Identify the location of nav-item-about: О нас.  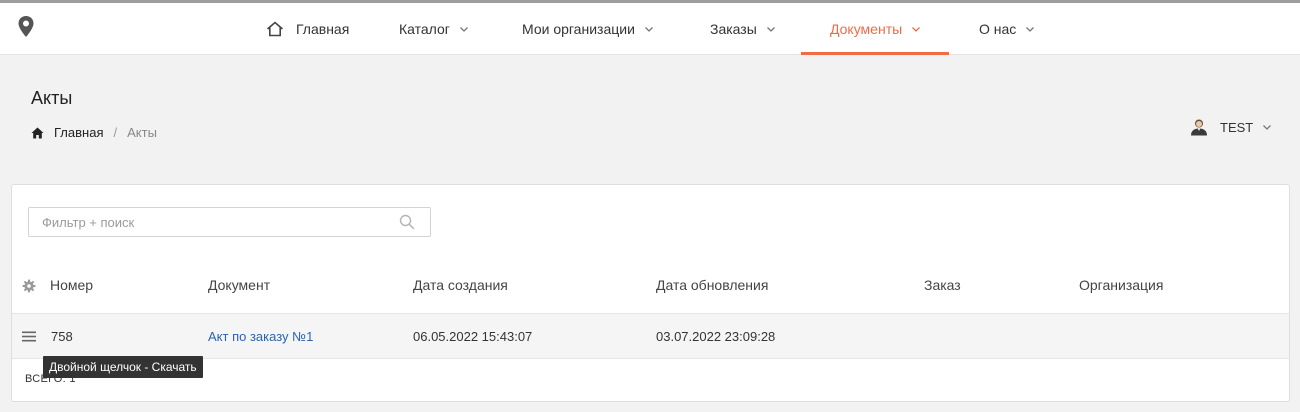
(1007, 28).